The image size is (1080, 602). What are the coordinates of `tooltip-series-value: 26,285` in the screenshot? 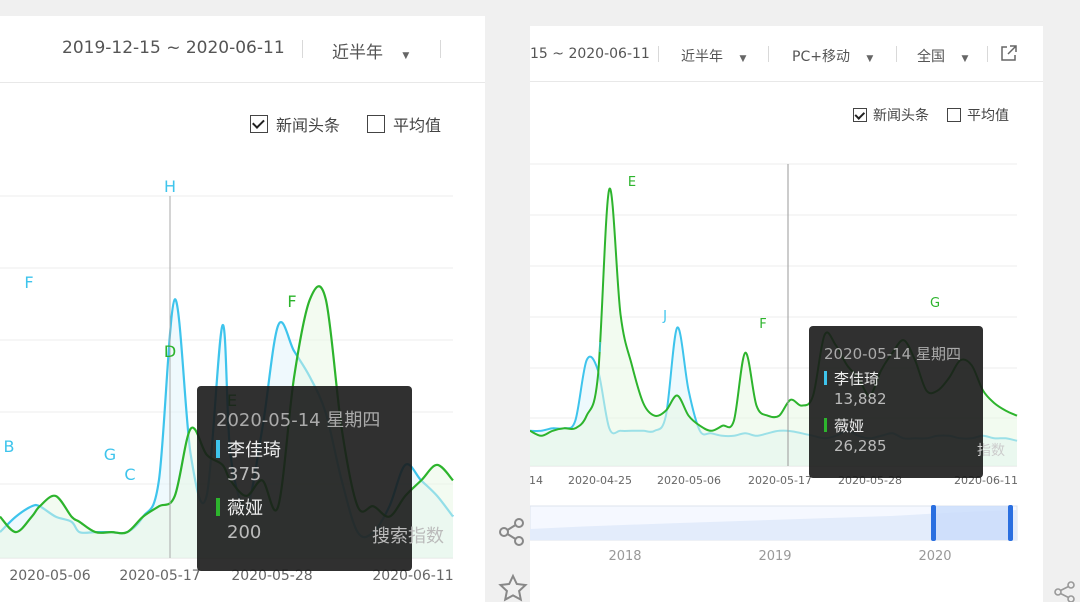 It's located at (860, 446).